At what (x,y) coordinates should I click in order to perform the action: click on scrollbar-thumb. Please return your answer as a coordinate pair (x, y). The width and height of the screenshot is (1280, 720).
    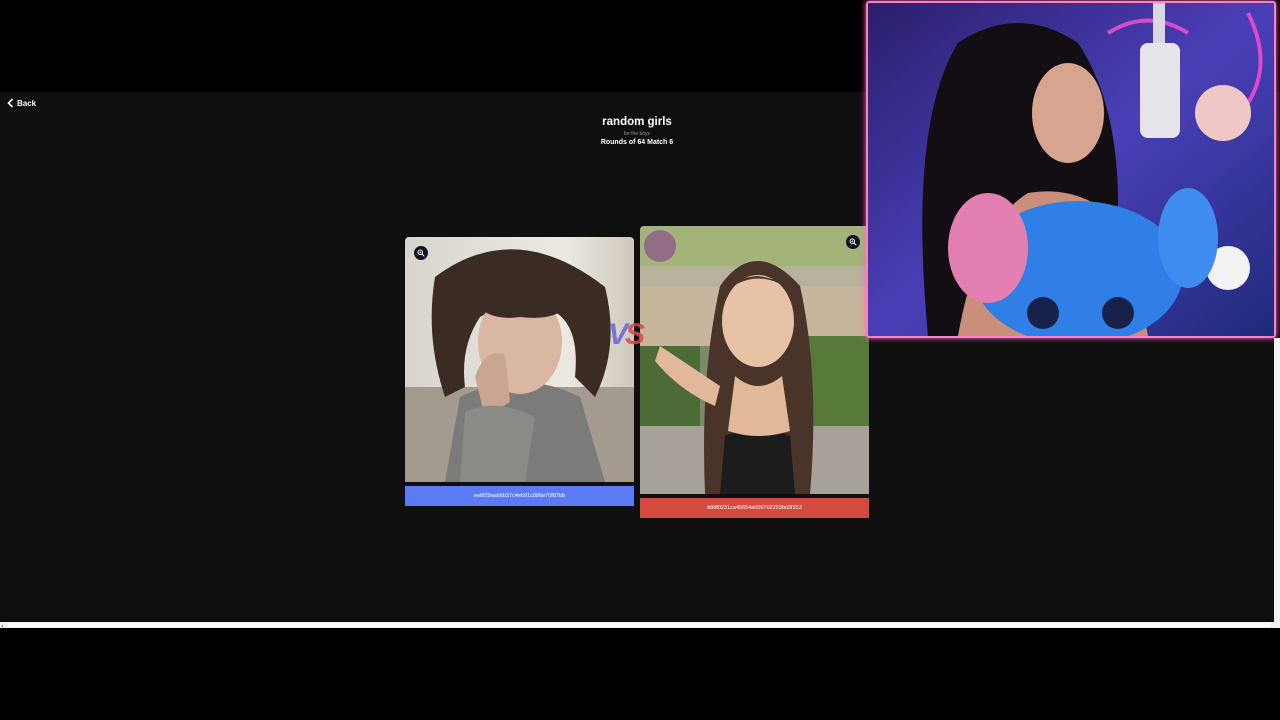
    Looking at the image, I should click on (639, 625).